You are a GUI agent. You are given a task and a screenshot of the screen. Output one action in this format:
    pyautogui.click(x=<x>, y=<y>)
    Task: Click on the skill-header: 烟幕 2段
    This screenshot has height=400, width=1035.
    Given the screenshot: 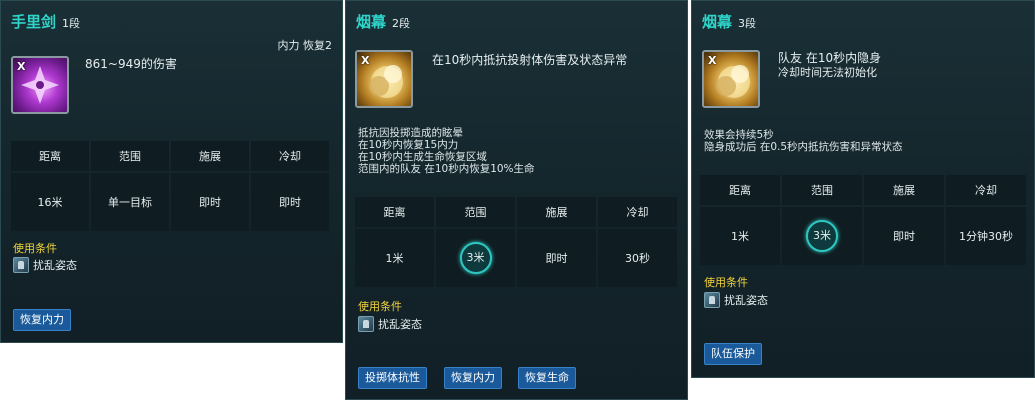 What is the action you would take?
    pyautogui.click(x=383, y=21)
    